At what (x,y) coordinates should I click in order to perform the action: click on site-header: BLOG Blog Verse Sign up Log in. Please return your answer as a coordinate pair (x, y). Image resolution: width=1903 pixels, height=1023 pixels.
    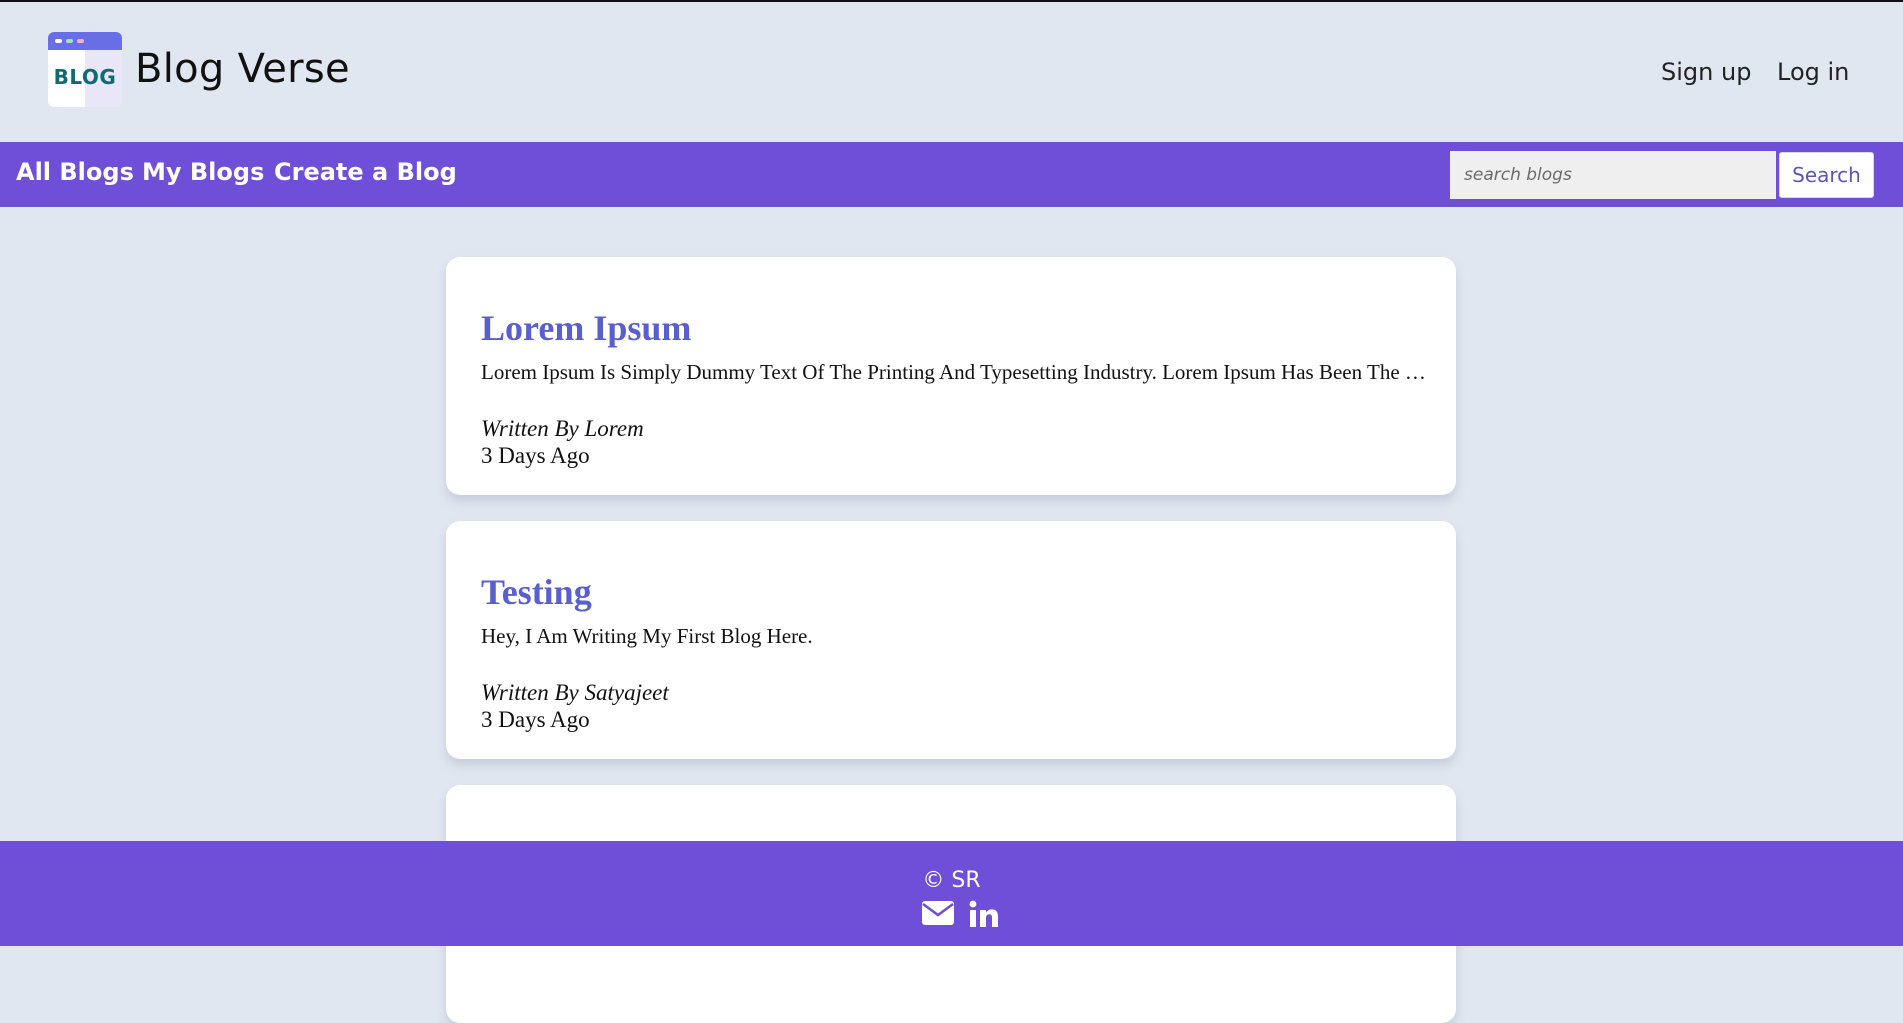
    Looking at the image, I should click on (951, 72).